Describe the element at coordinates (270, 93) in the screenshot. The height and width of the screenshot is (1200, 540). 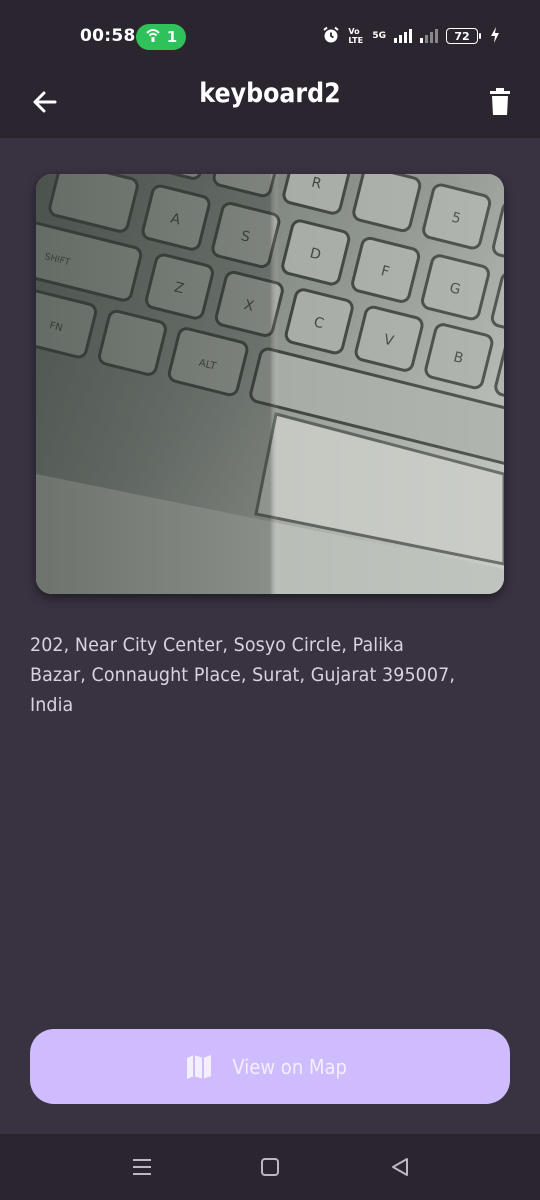
I see `page-title: keyboard2` at that location.